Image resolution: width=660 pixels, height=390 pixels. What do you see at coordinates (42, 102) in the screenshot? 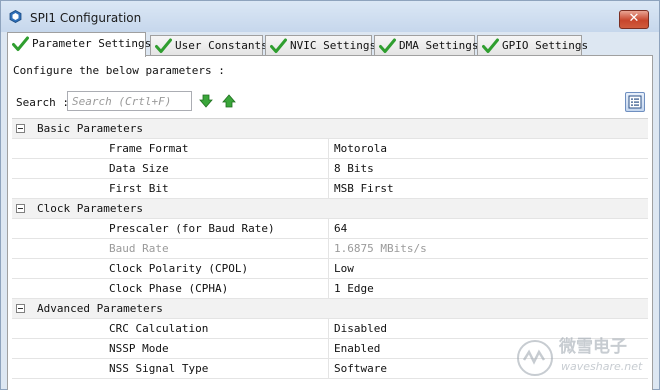
I see `search-label: Search :` at bounding box center [42, 102].